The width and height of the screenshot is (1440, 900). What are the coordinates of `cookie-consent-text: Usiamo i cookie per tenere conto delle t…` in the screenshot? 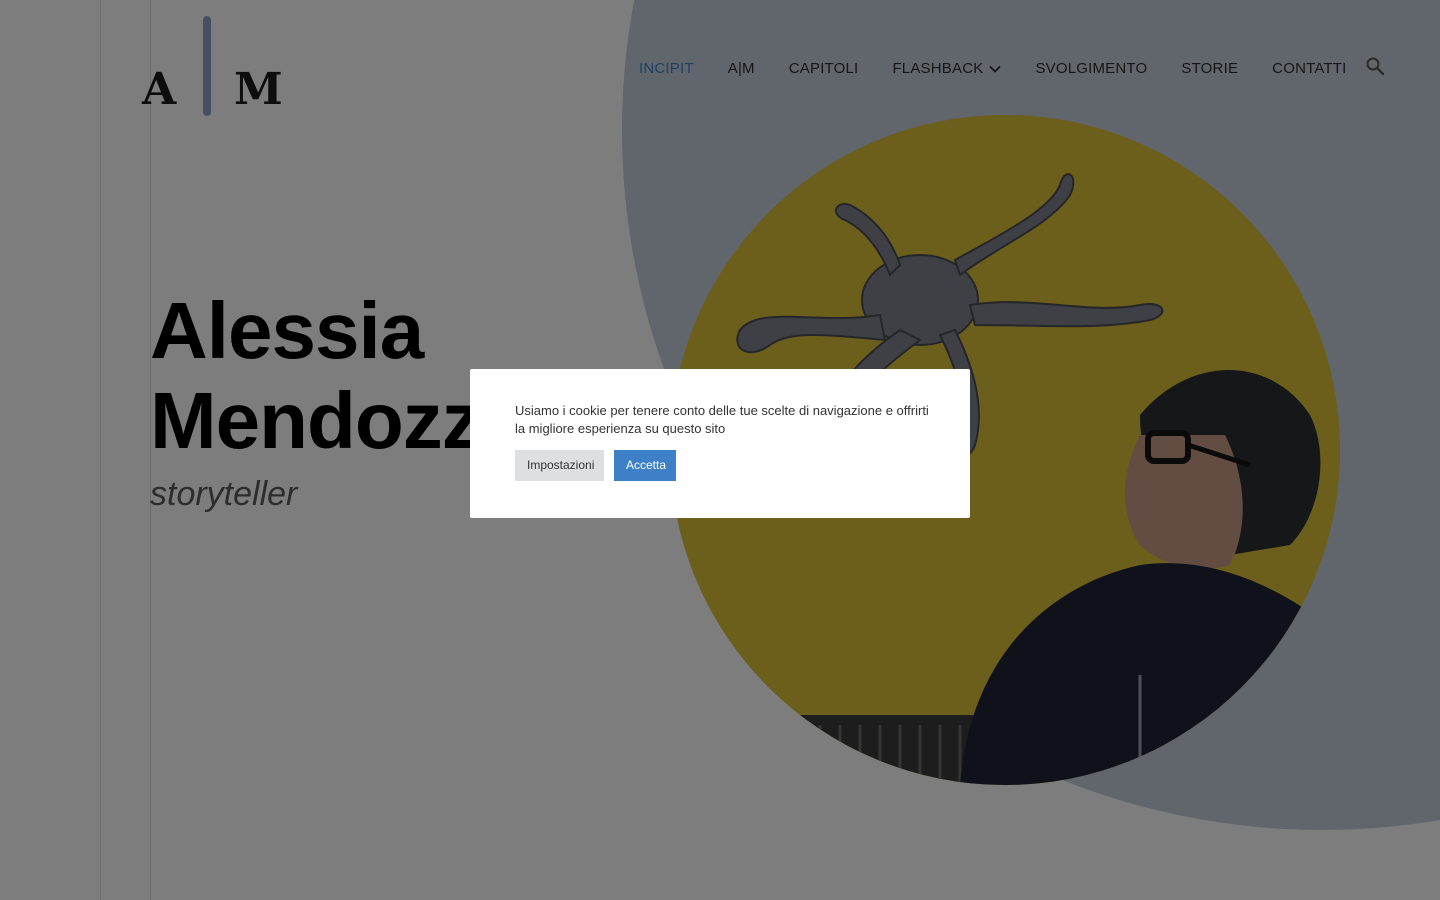 It's located at (722, 419).